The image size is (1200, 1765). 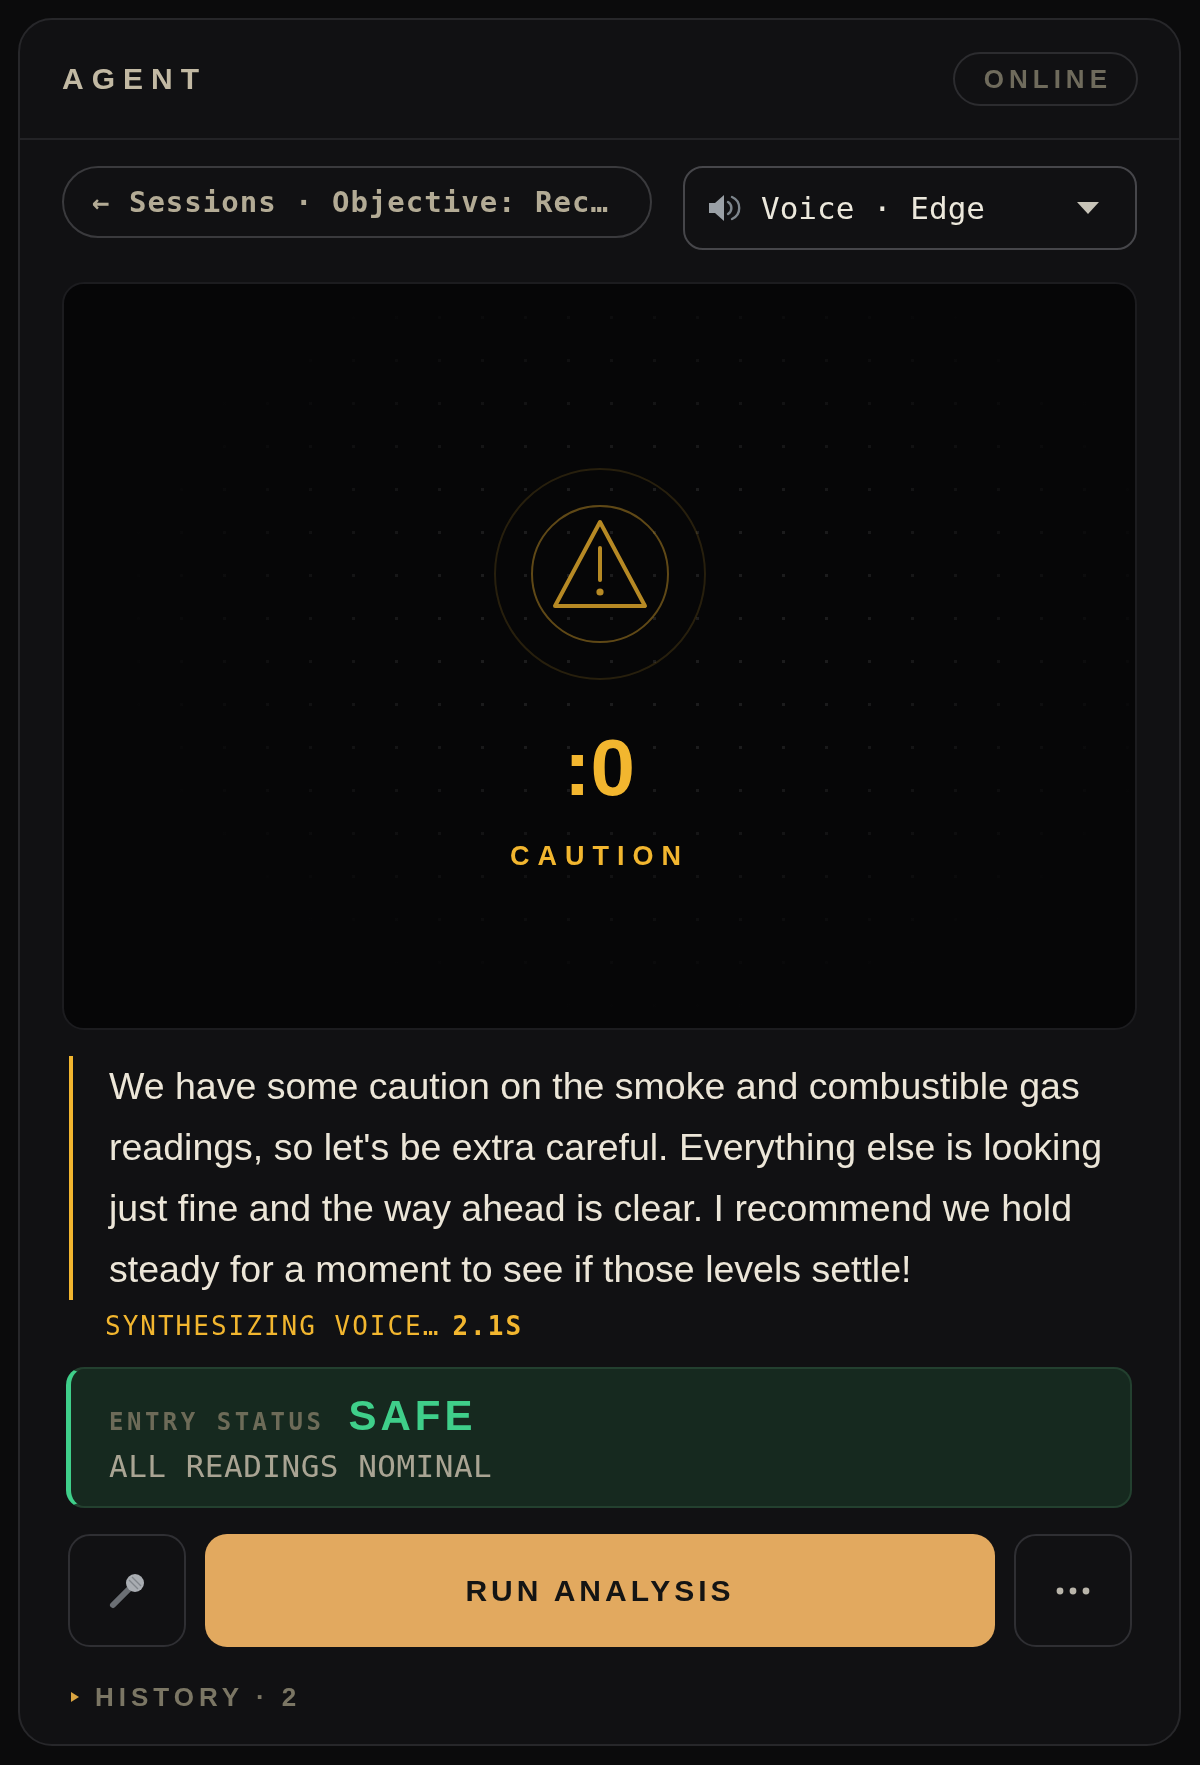 What do you see at coordinates (1045, 79) in the screenshot?
I see `connection-status: ONLINE` at bounding box center [1045, 79].